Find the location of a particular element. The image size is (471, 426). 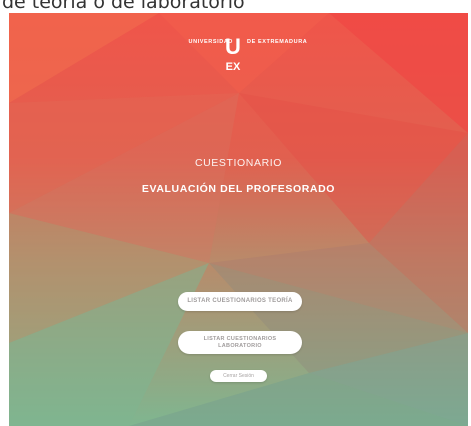

list-laboratorio-button: LISTAR CUESTIONARIOS LABORATORIO is located at coordinates (240, 342).